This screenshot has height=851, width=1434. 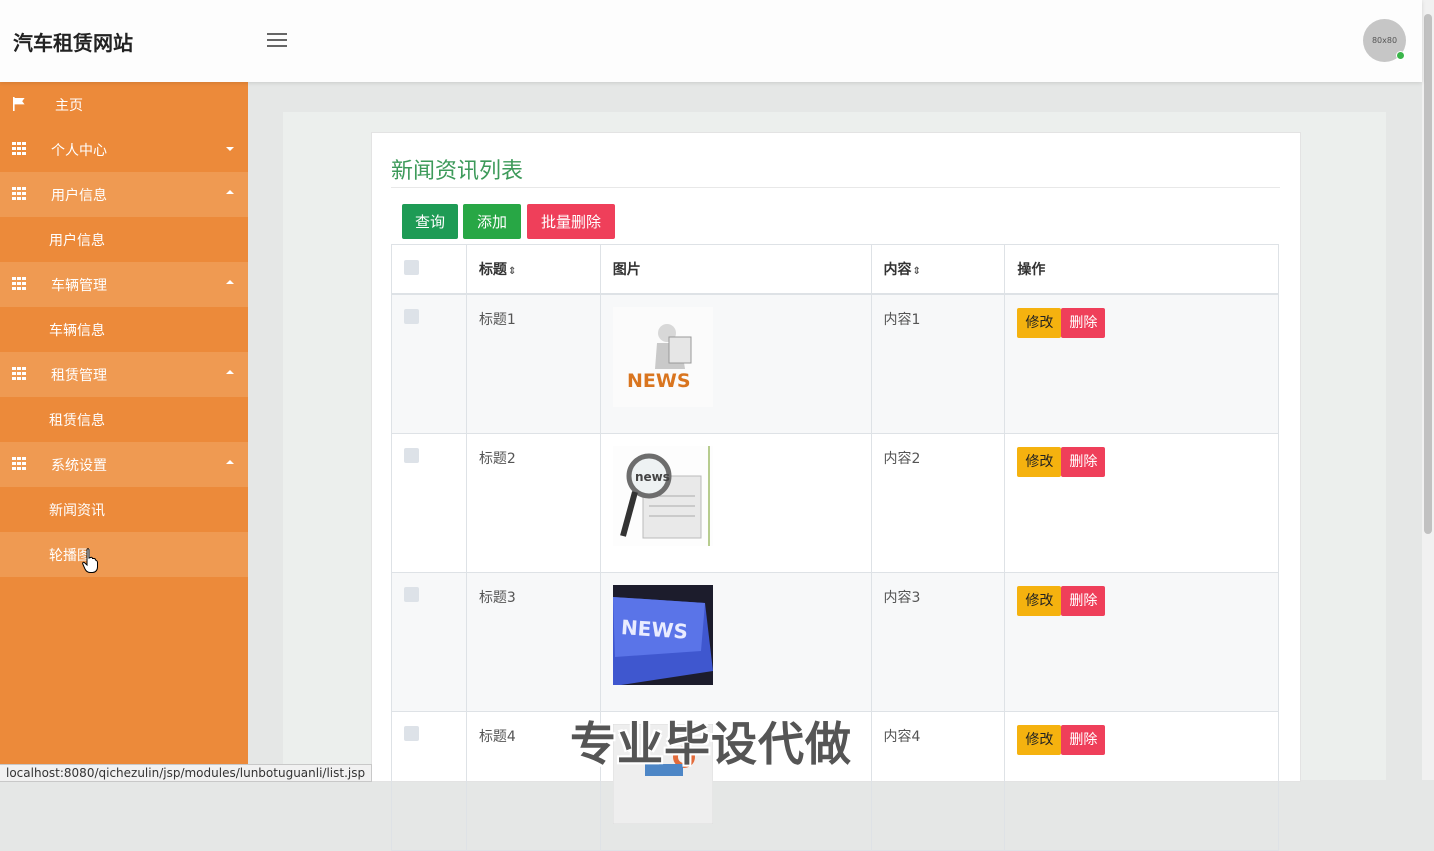 What do you see at coordinates (124, 374) in the screenshot?
I see `sidebar-item-rental-management: 租赁管理` at bounding box center [124, 374].